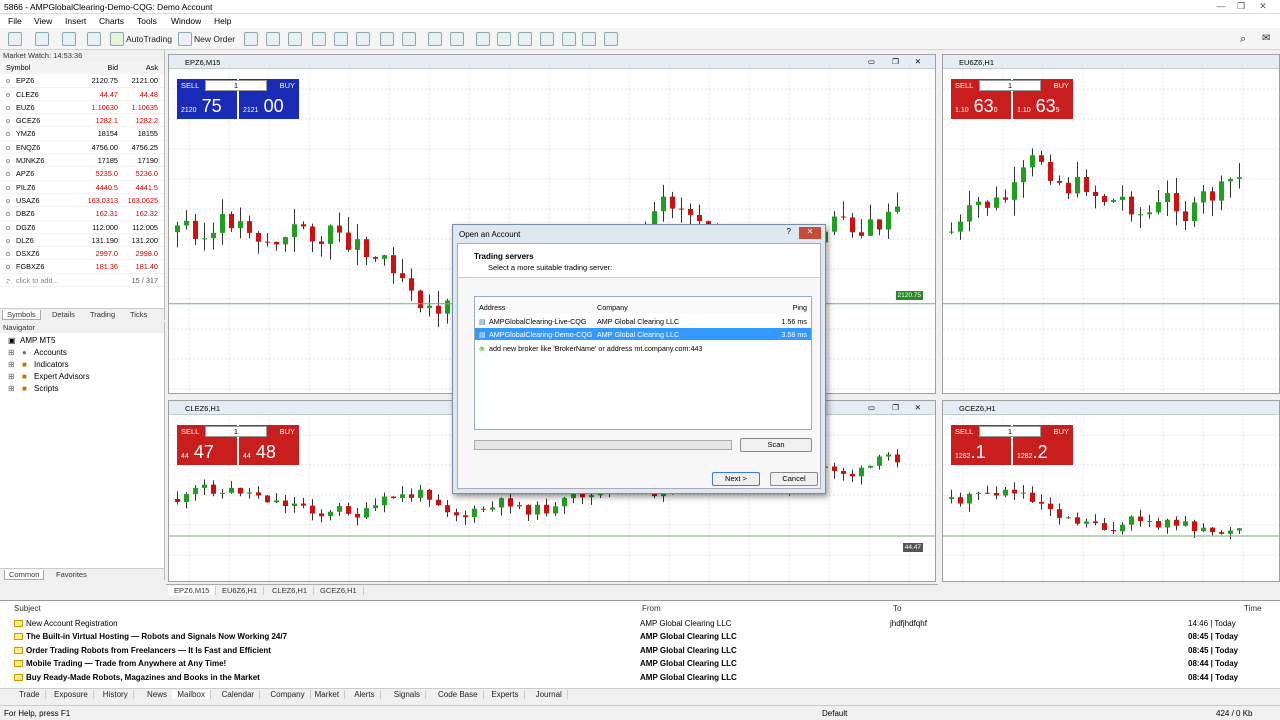  I want to click on scan-button: Scan, so click(776, 445).